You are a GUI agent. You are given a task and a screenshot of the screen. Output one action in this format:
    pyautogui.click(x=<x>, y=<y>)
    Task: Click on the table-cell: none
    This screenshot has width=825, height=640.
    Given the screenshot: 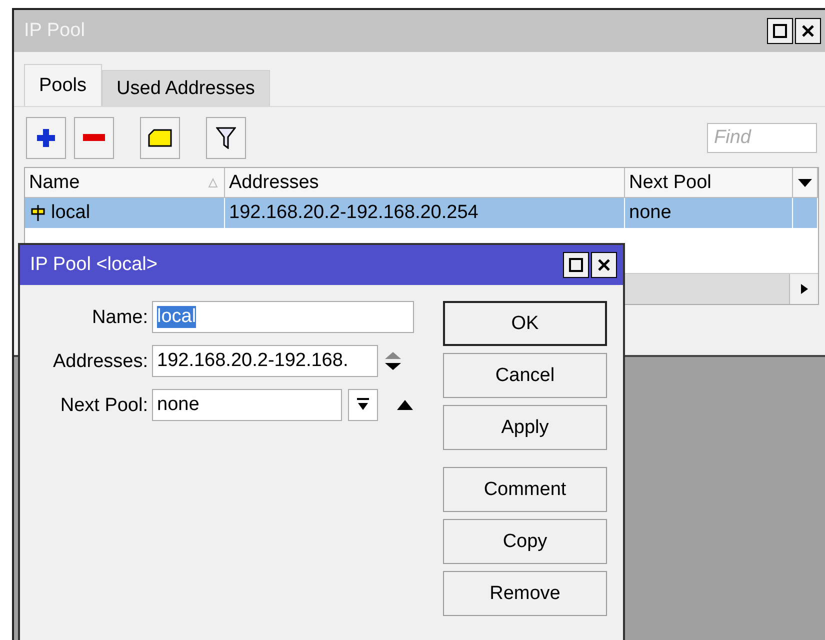 What is the action you would take?
    pyautogui.click(x=709, y=213)
    